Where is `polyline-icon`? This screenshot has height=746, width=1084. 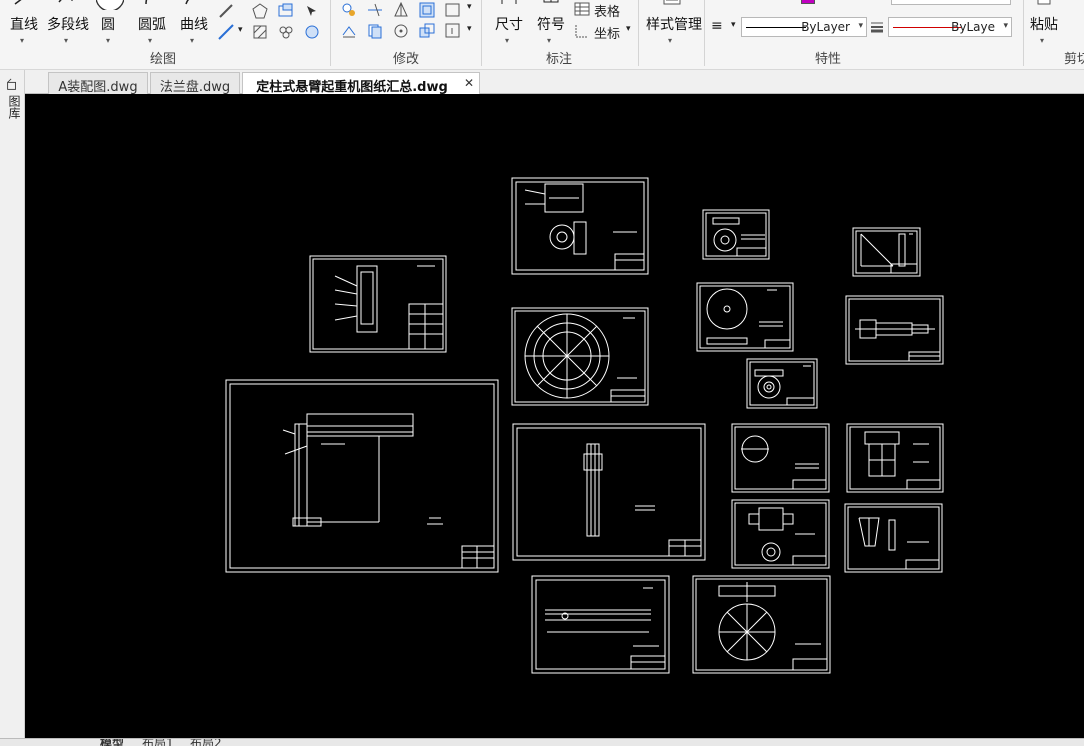 polyline-icon is located at coordinates (65, 1).